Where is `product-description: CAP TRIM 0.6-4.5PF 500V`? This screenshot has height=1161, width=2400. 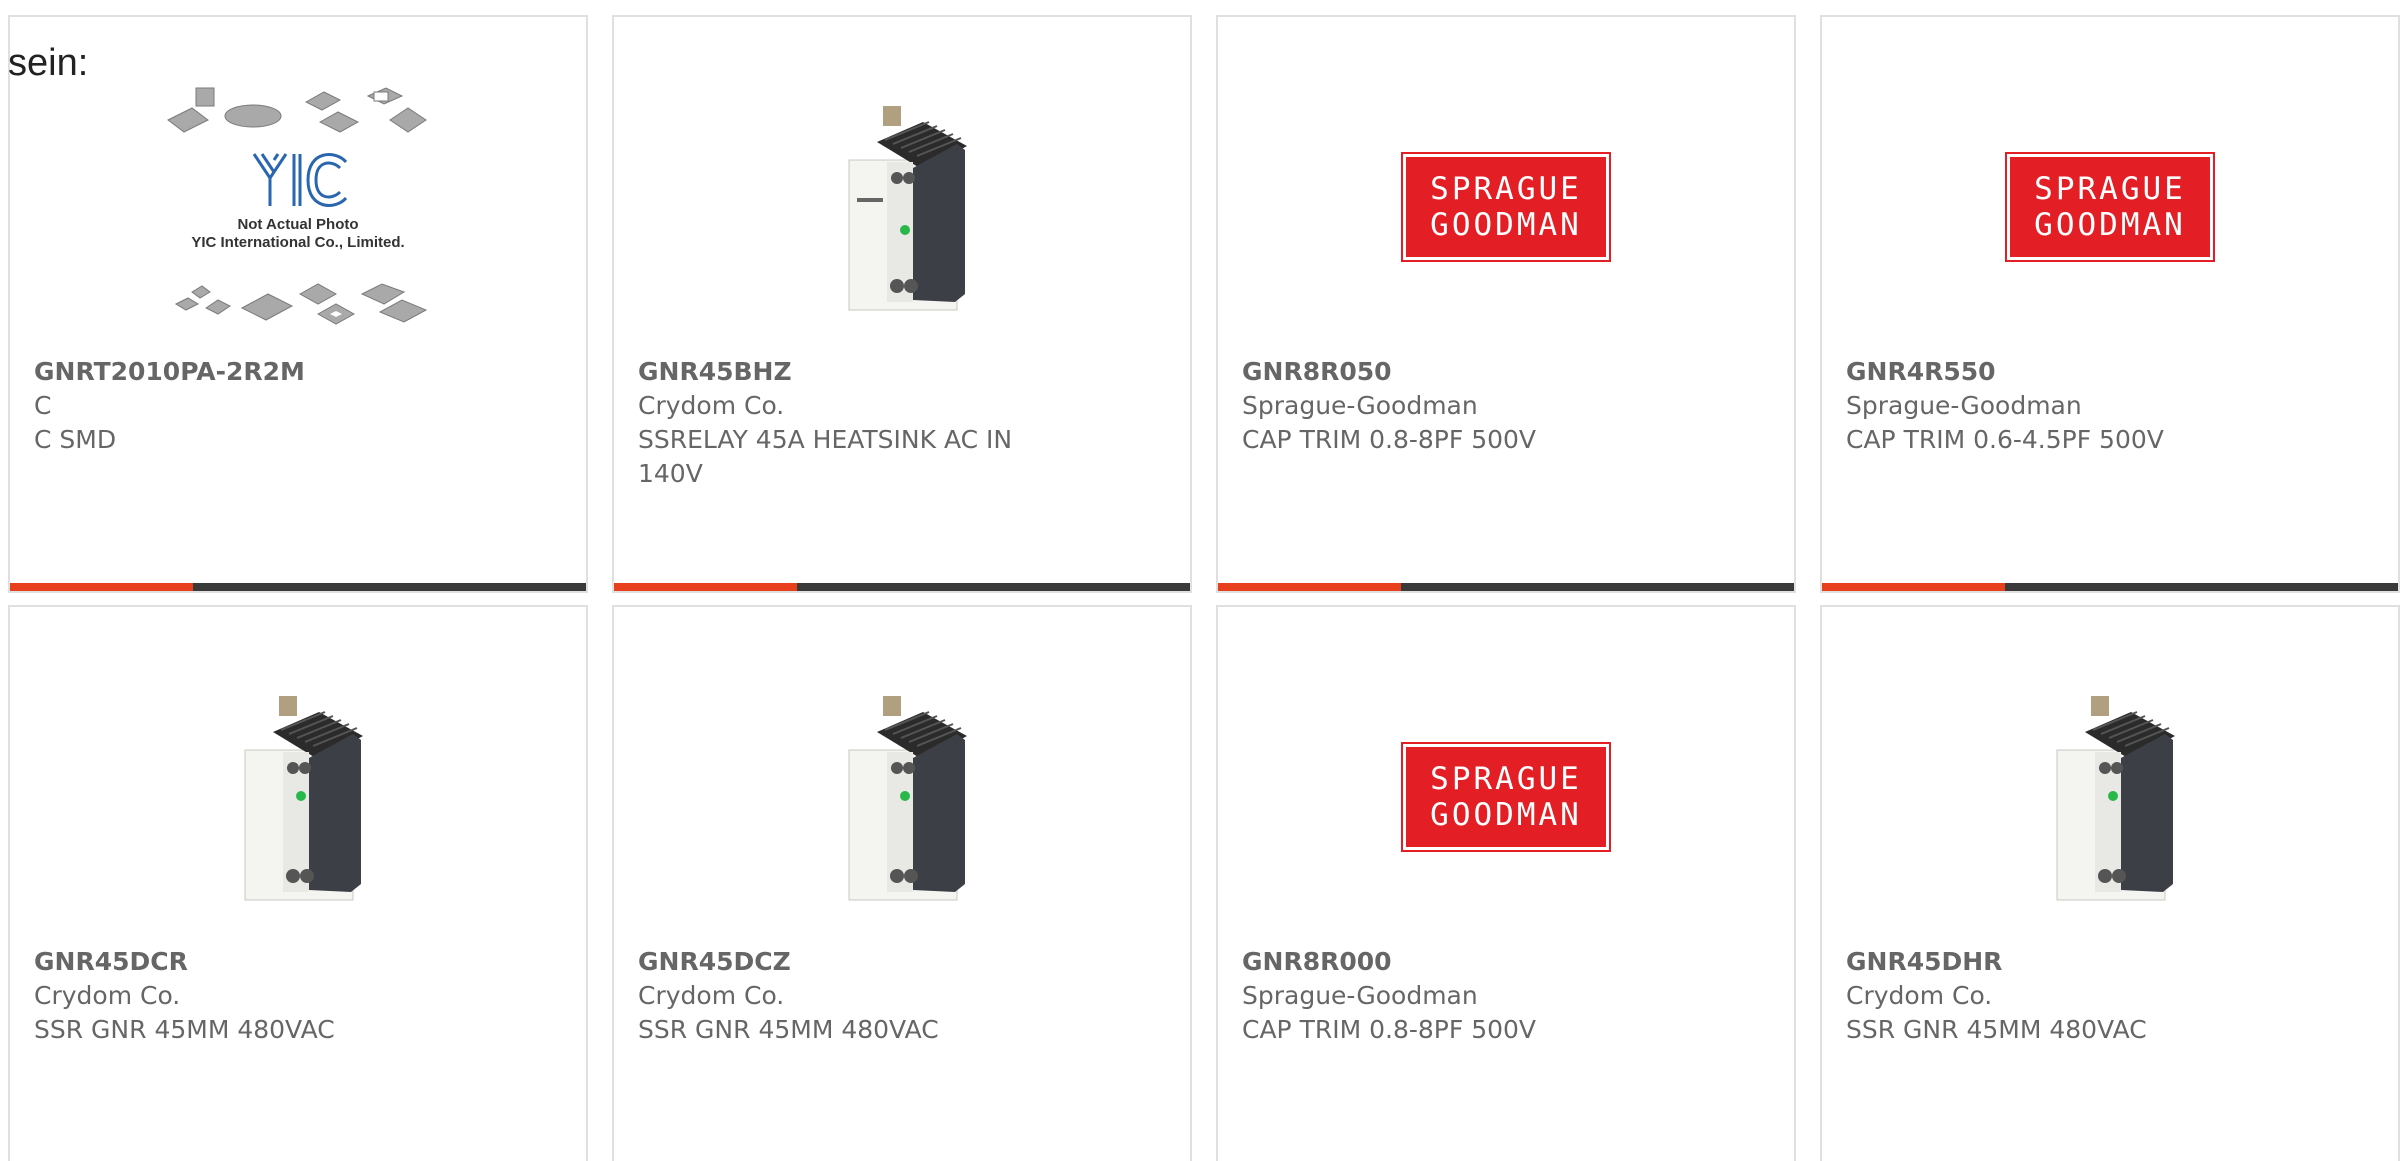 product-description: CAP TRIM 0.6-4.5PF 500V is located at coordinates (2005, 439).